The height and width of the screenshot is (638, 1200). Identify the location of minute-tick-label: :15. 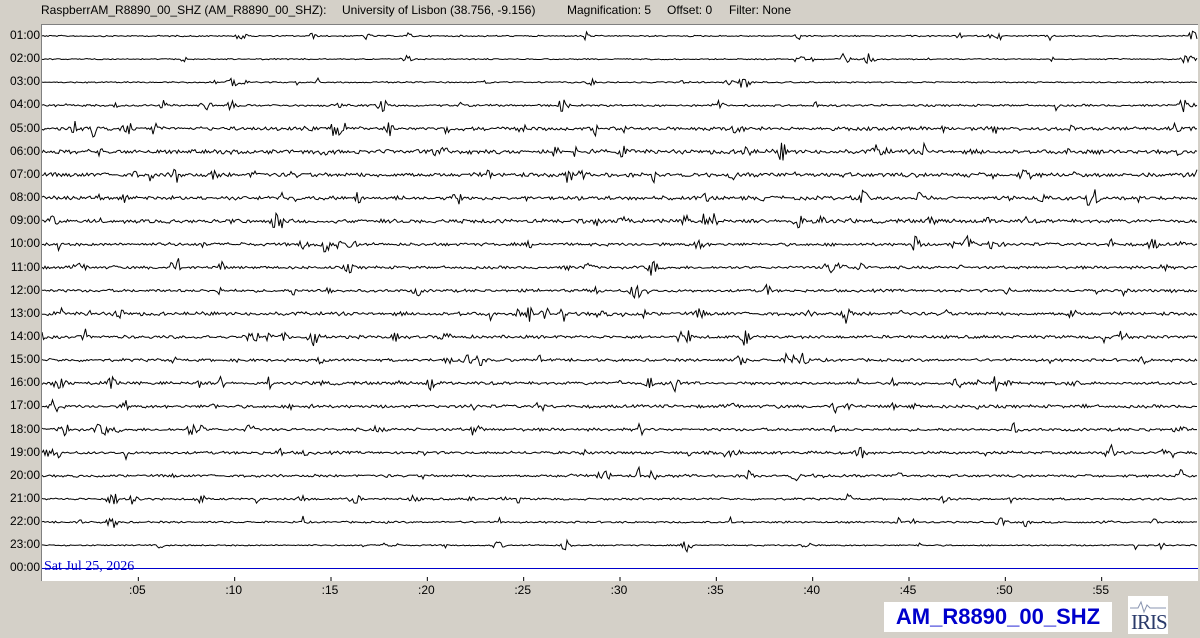
(330, 590).